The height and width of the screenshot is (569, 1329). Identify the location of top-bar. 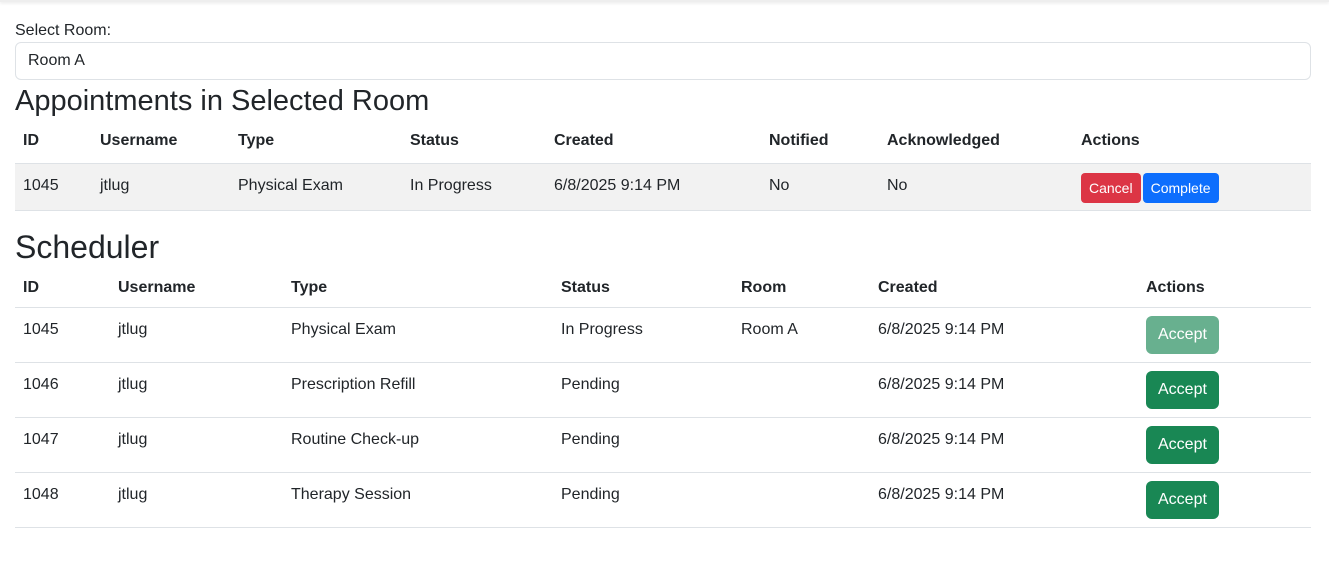
(664, 1).